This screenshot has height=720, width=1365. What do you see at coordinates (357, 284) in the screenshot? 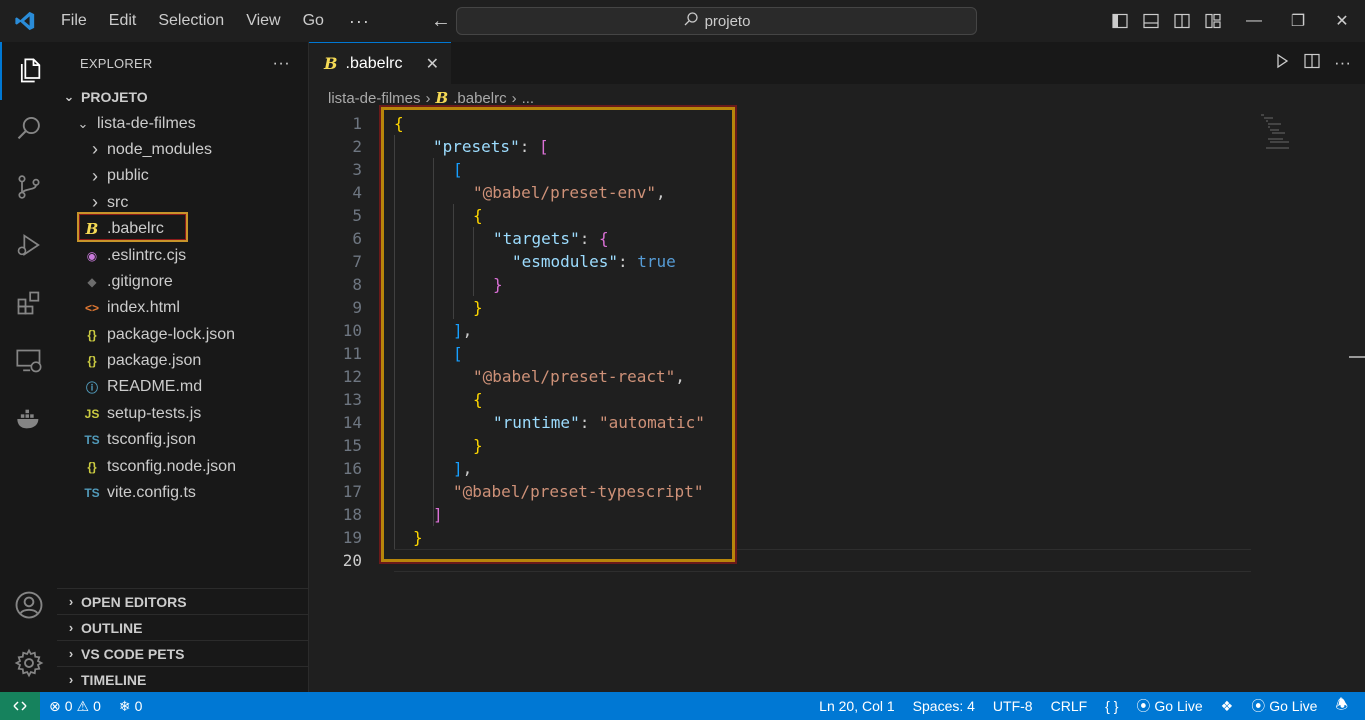
I see `line-number: 8` at bounding box center [357, 284].